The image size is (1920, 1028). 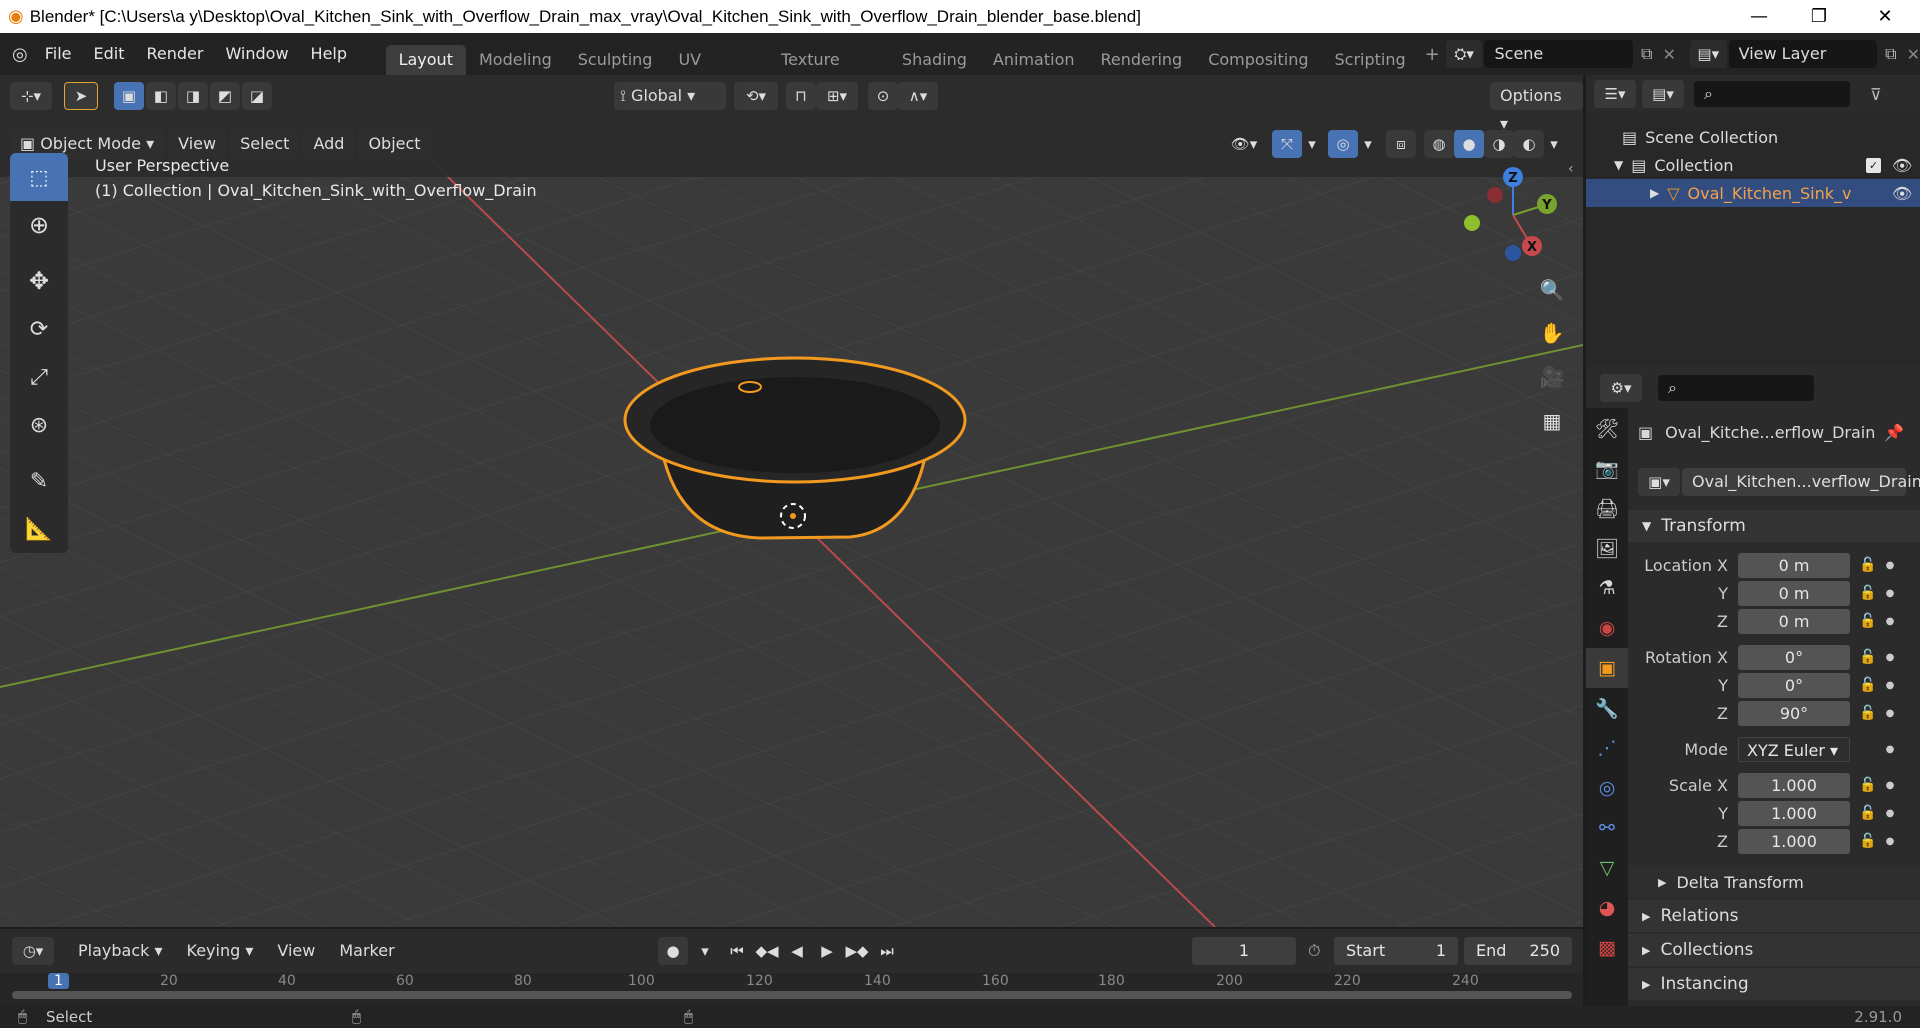 I want to click on rotation-y-lock-icon: 🔓, so click(x=1868, y=685).